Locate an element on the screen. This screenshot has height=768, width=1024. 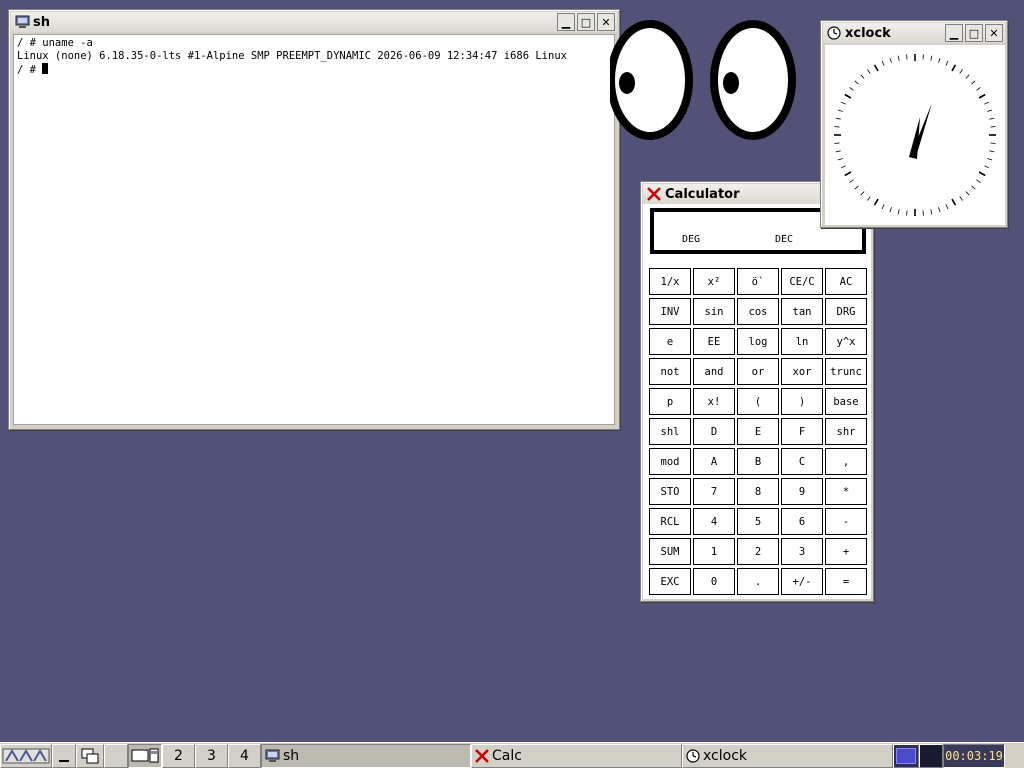
calc-key: x! is located at coordinates (714, 401).